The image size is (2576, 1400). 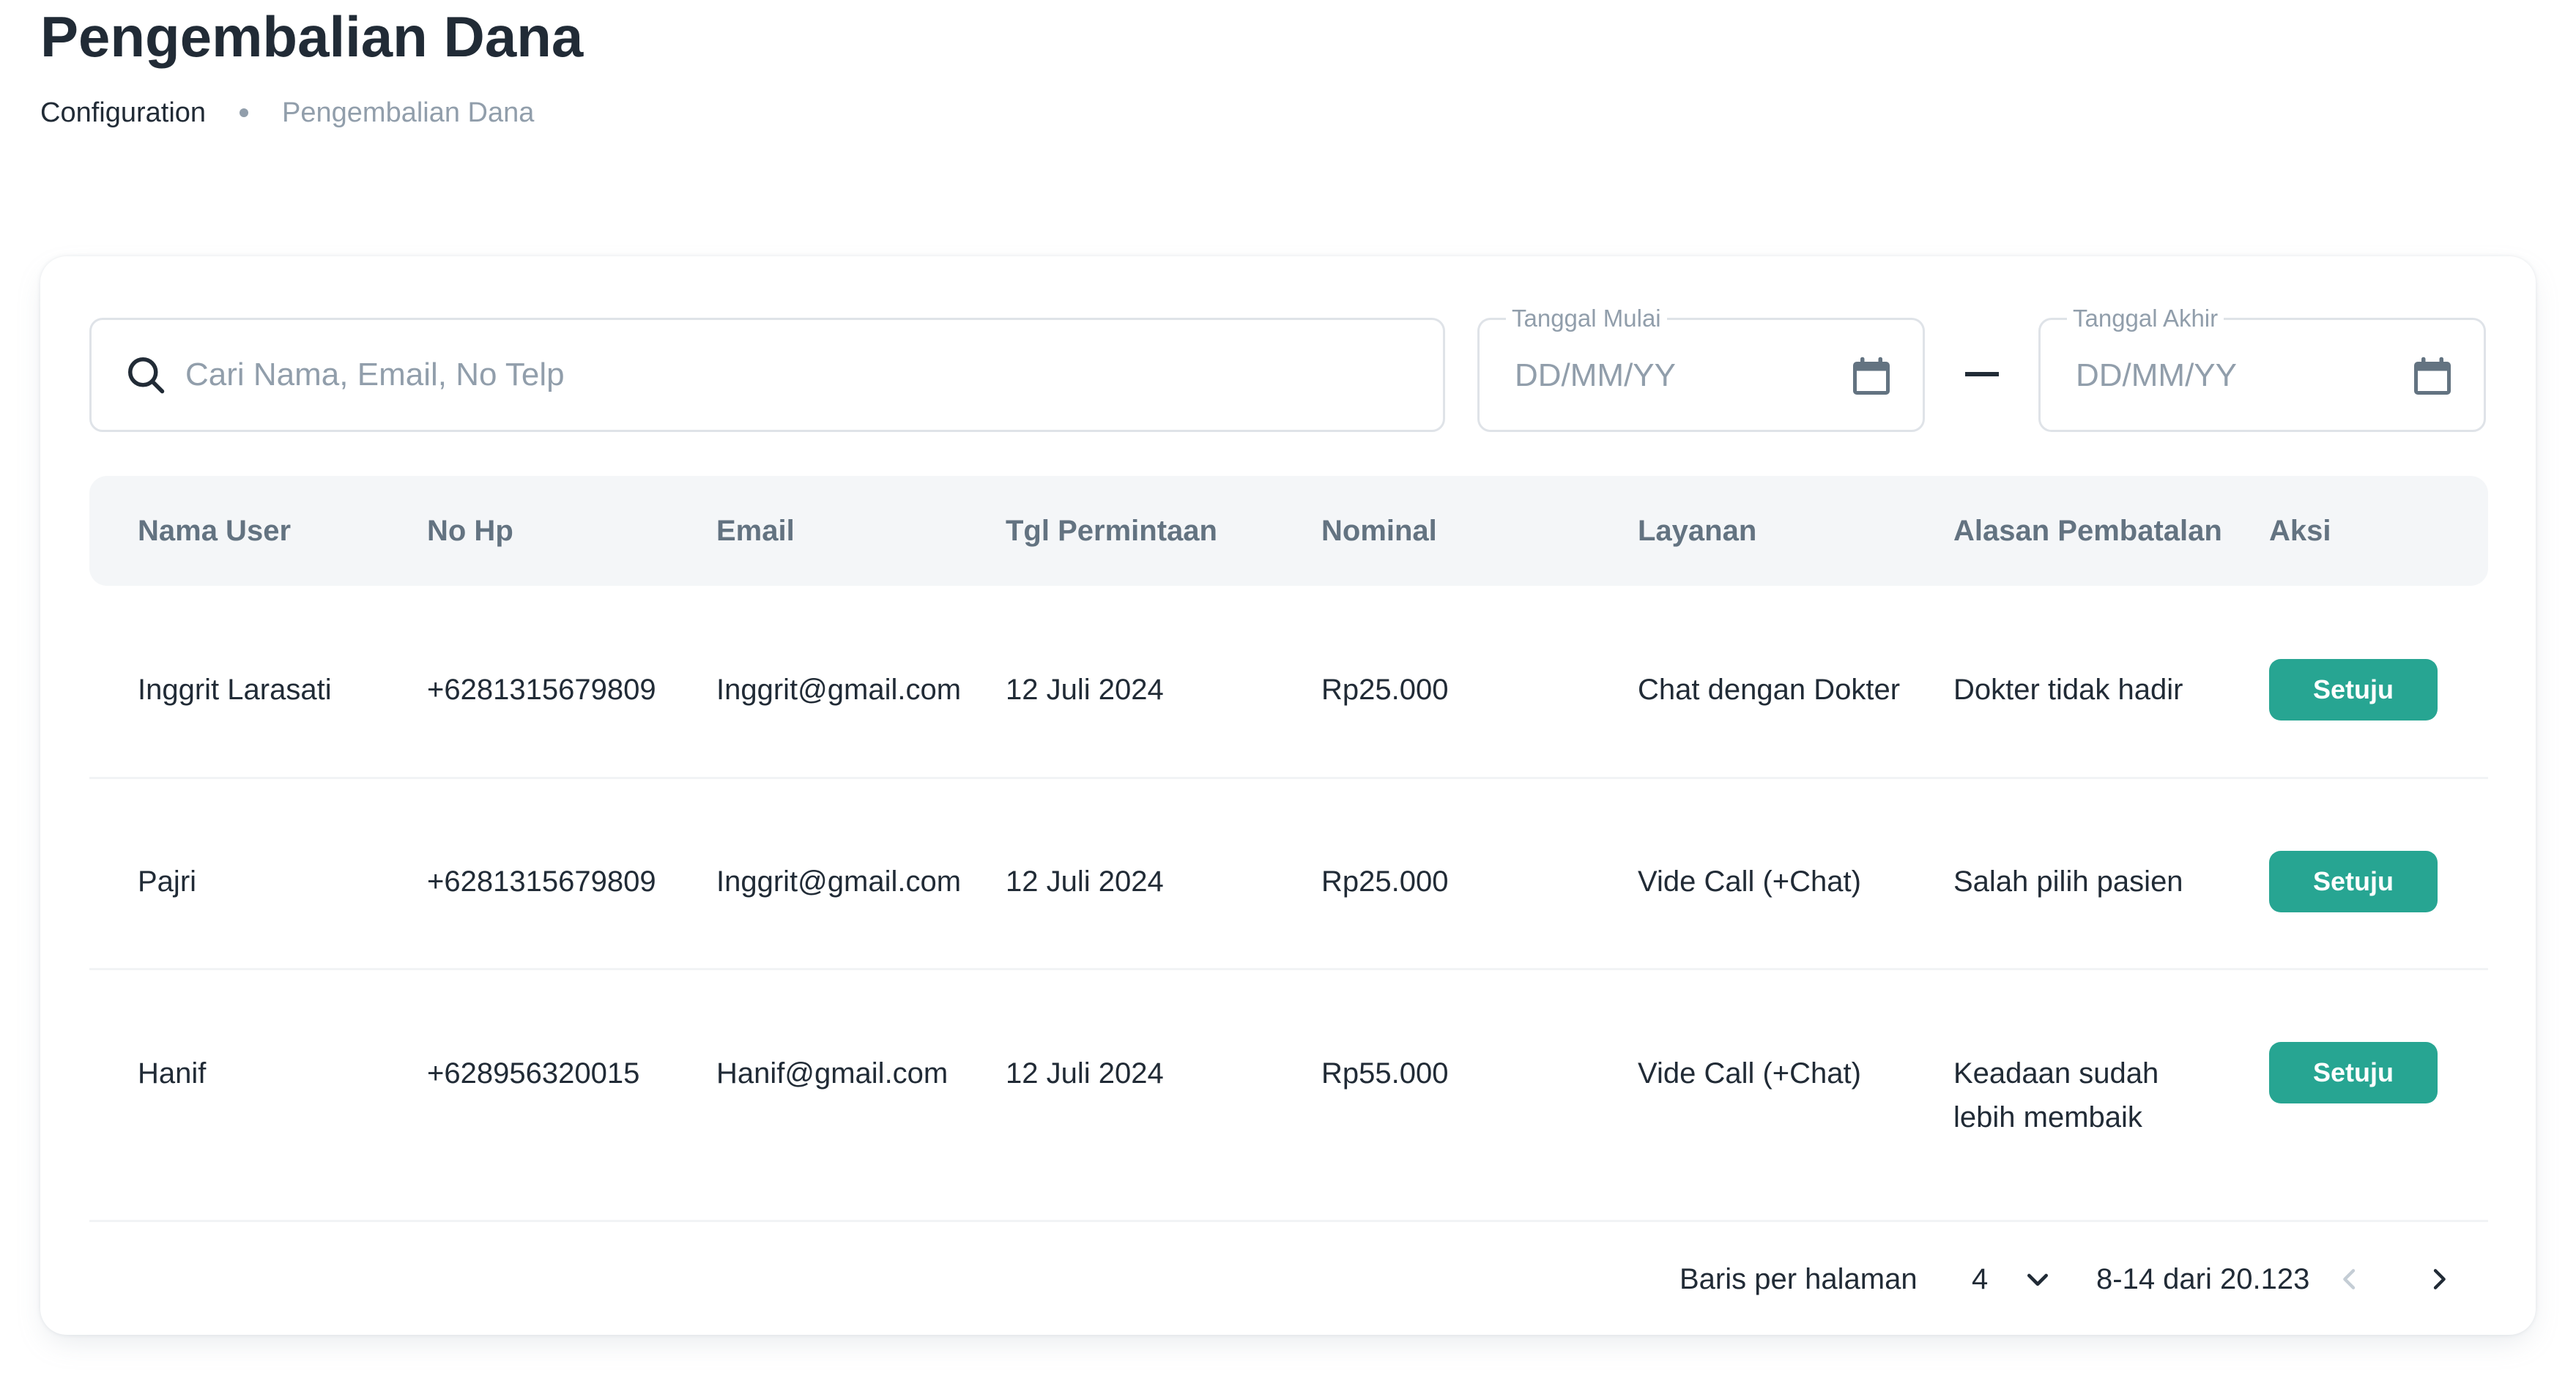 I want to click on cell-email: Hanif@gmail.com, so click(x=832, y=1073).